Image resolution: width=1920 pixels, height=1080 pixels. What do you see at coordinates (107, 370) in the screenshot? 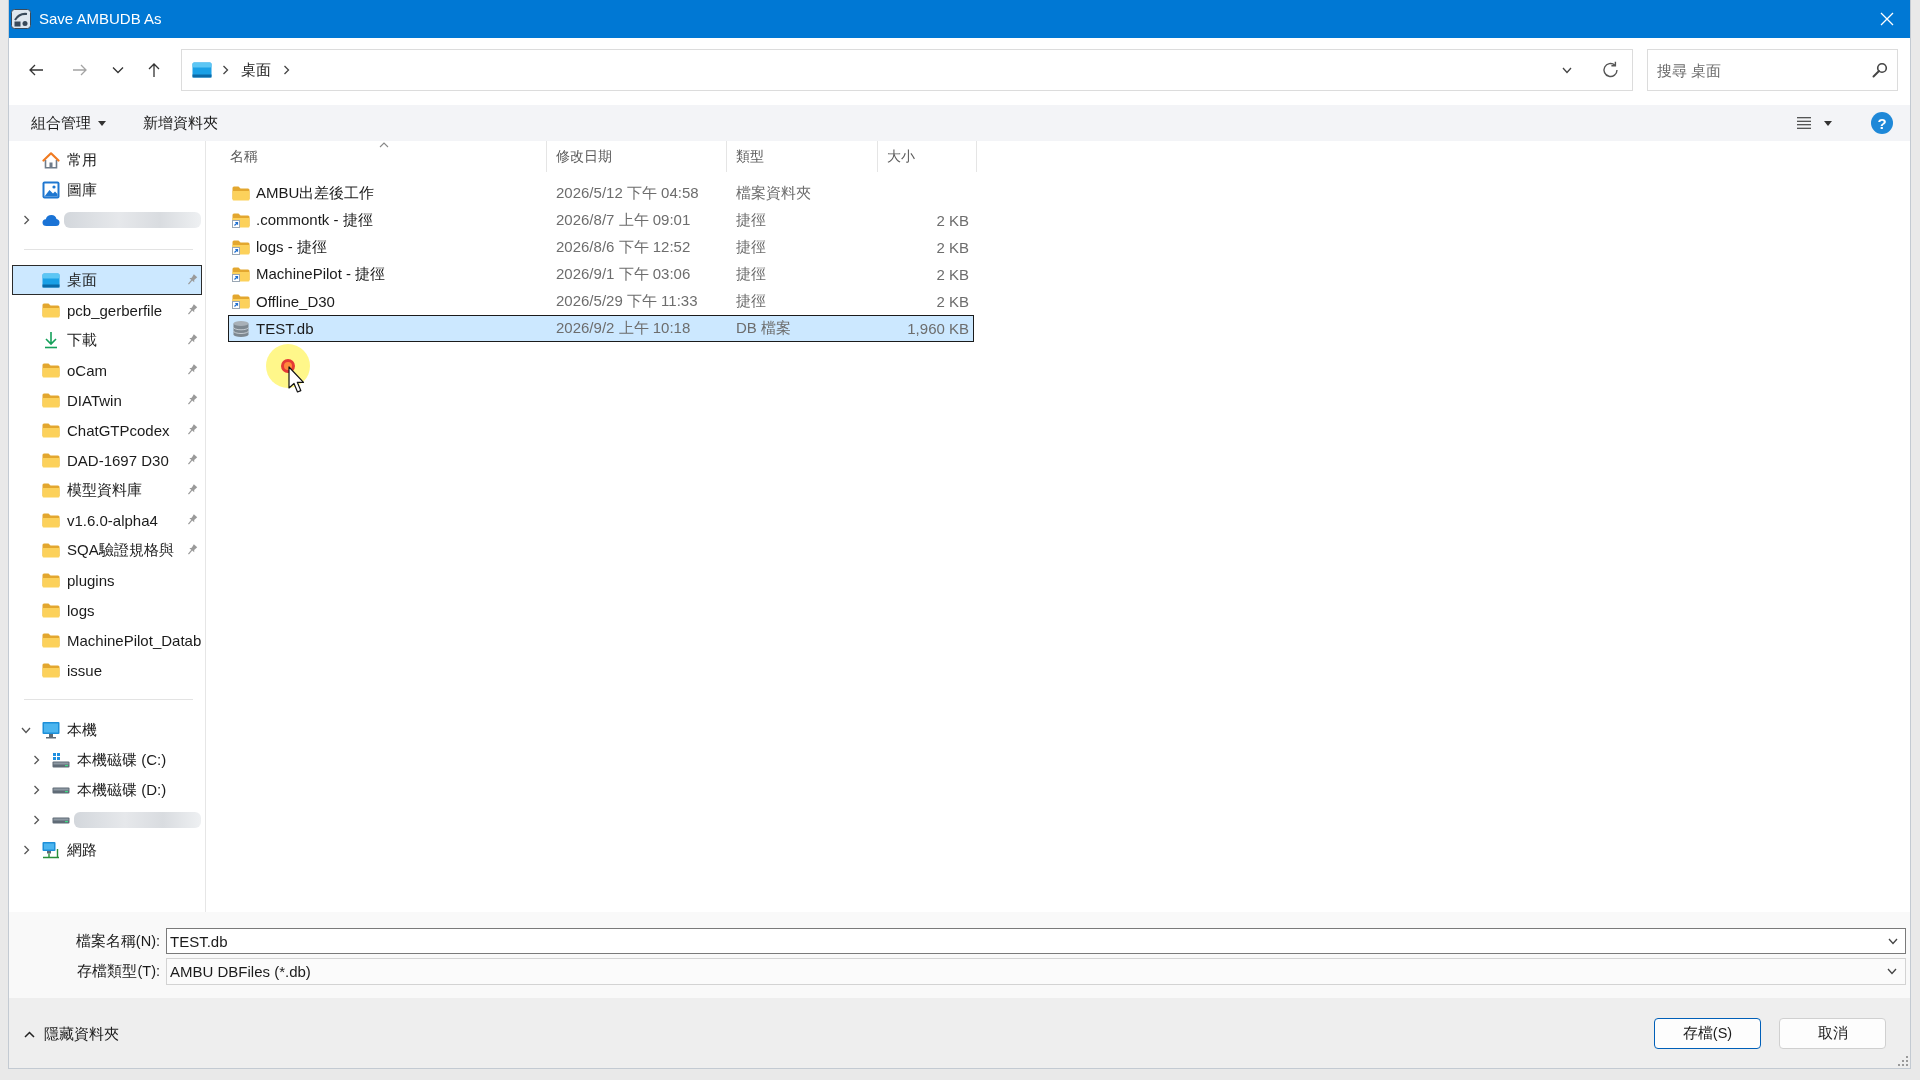
I see `sidebar-item: oCam` at bounding box center [107, 370].